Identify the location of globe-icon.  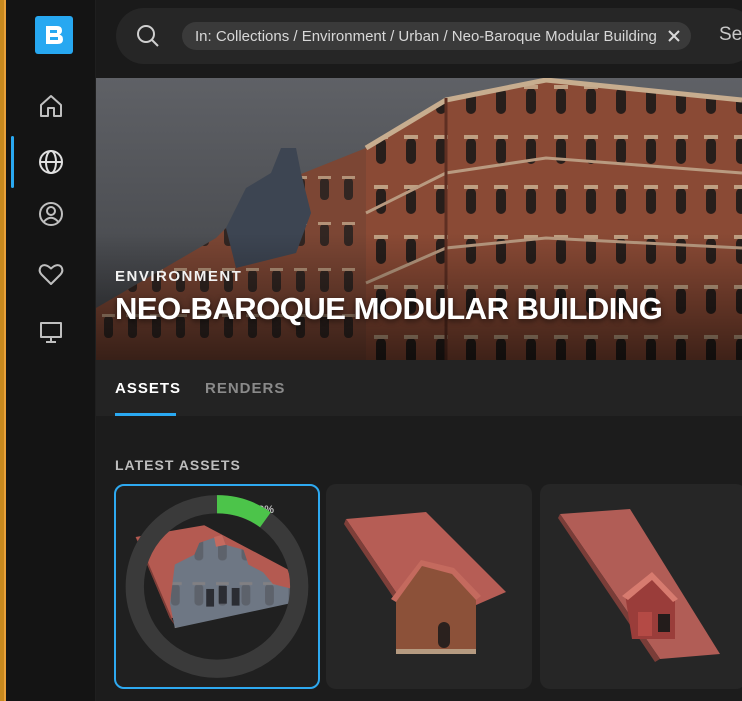
(51, 162).